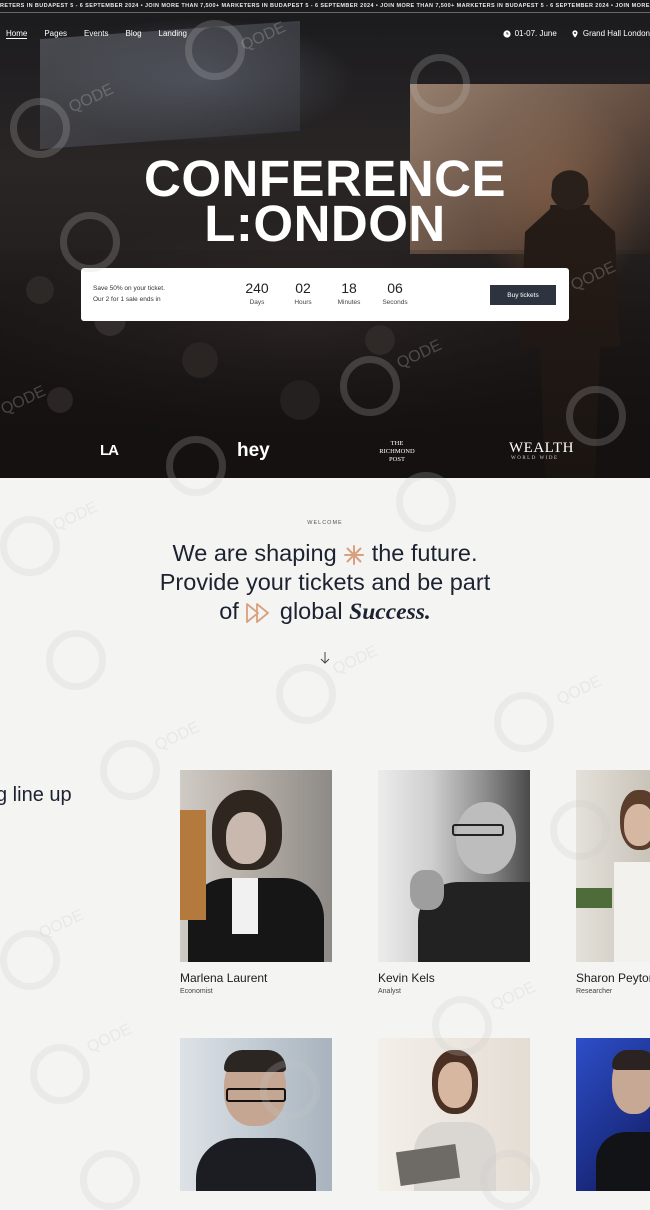 The image size is (650, 1210). Describe the element at coordinates (397, 451) in the screenshot. I see `logo-richmond-post: THE RICHMOND POST` at that location.